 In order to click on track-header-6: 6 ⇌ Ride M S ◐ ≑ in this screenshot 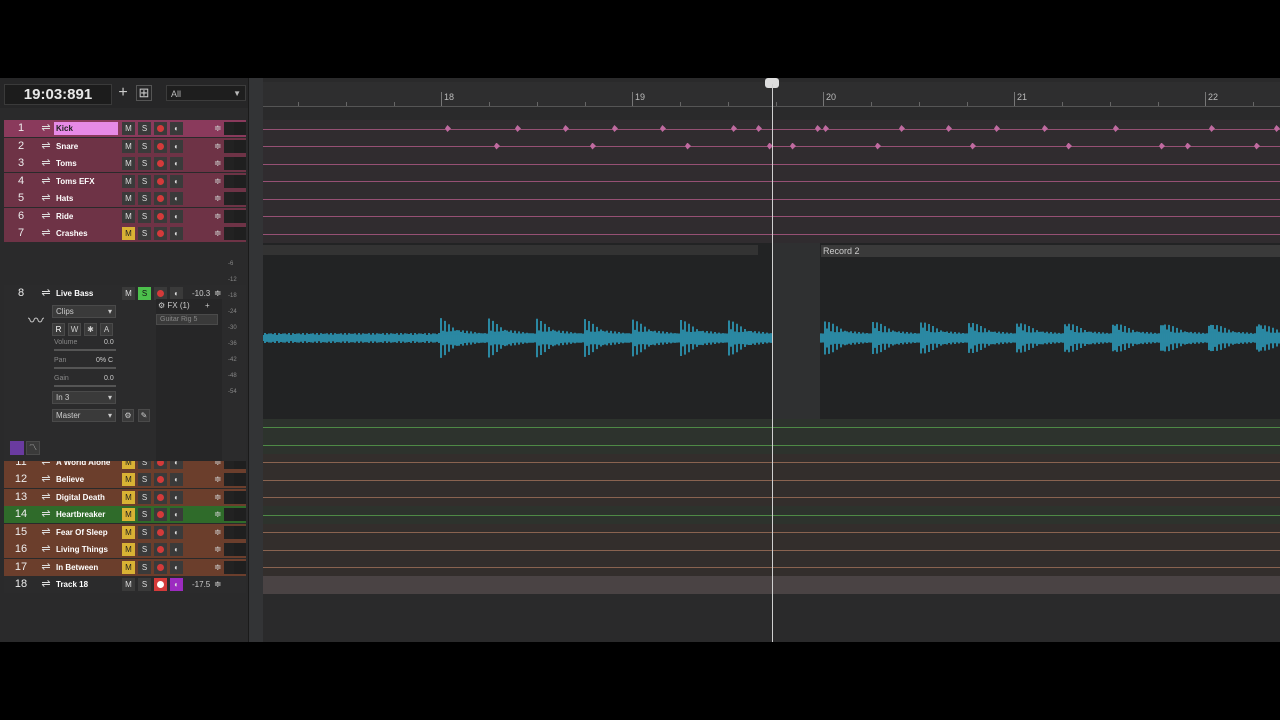, I will do `click(125, 216)`.